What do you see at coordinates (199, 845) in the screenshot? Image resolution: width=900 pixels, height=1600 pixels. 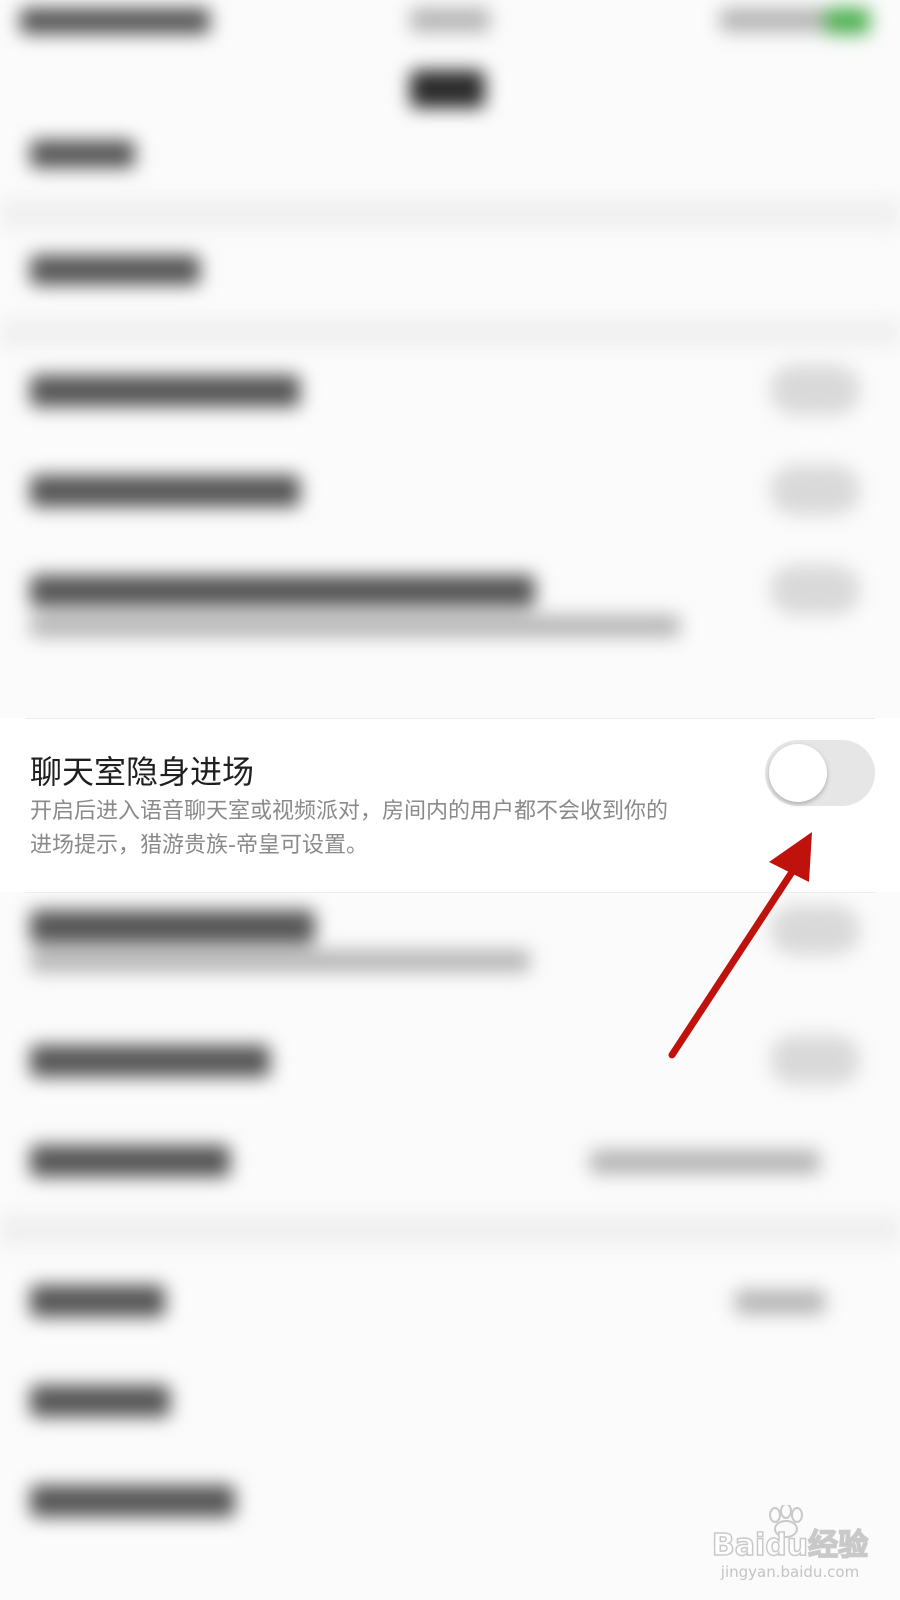 I see `setting-description-line-2: 进场提示，猎游贵族-帝皇可设置。` at bounding box center [199, 845].